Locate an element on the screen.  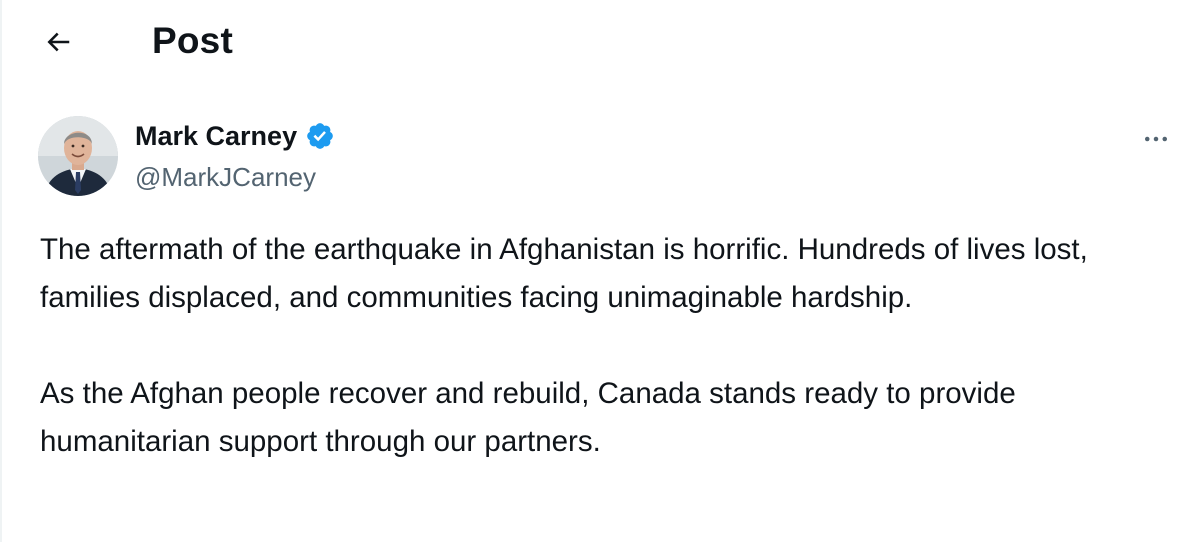
back-button is located at coordinates (58, 42).